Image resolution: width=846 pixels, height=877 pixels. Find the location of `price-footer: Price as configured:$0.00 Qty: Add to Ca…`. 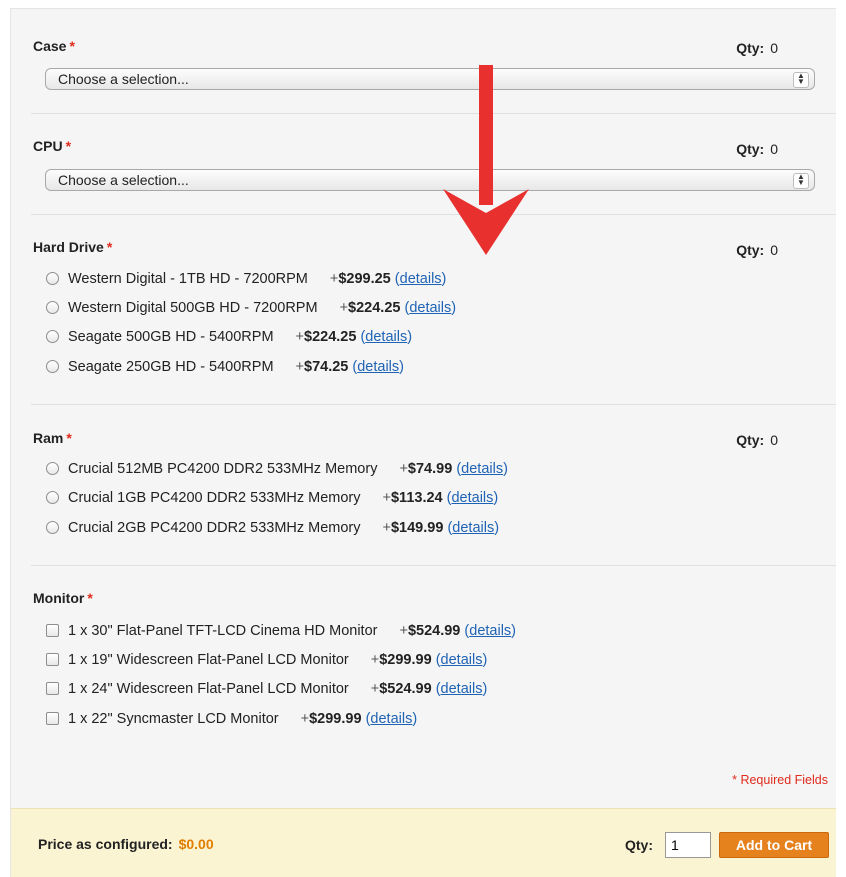

price-footer: Price as configured:$0.00 Qty: Add to Ca… is located at coordinates (423, 842).